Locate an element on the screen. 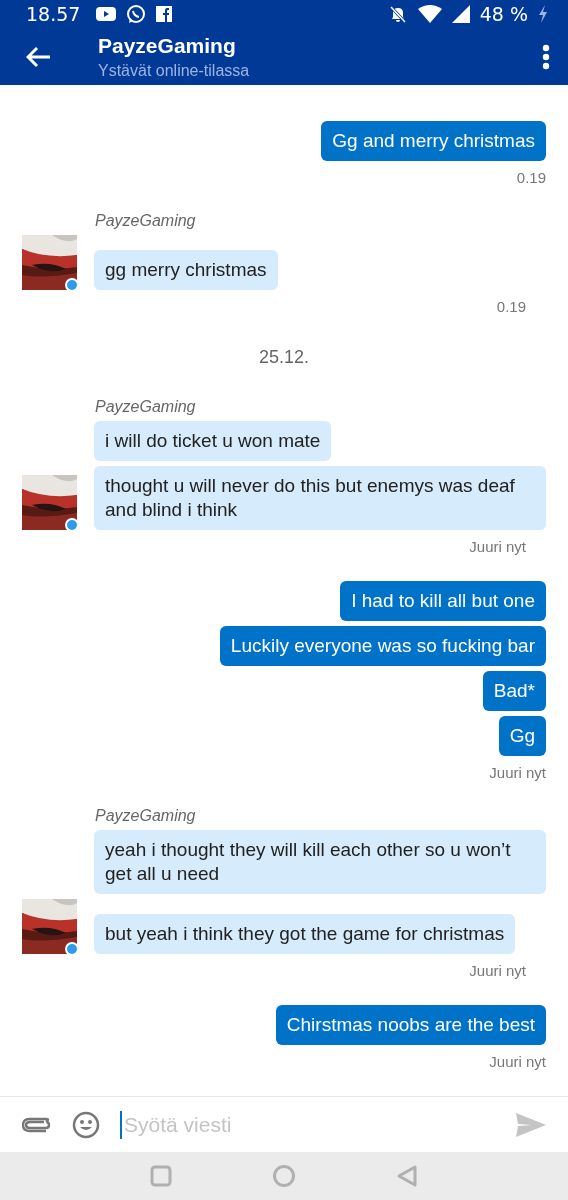  sent-message: Gg and merry christmas is located at coordinates (433, 141).